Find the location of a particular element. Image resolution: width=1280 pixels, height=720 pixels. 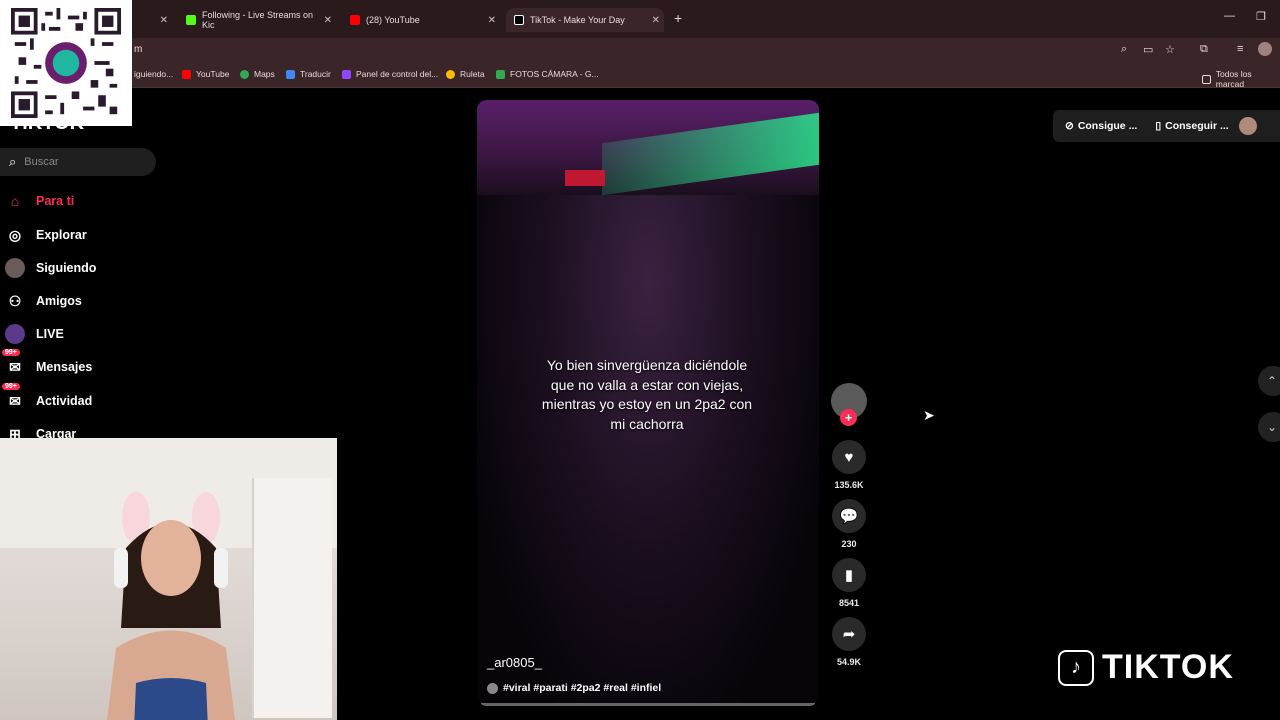

webcam-overlay is located at coordinates (168, 579).